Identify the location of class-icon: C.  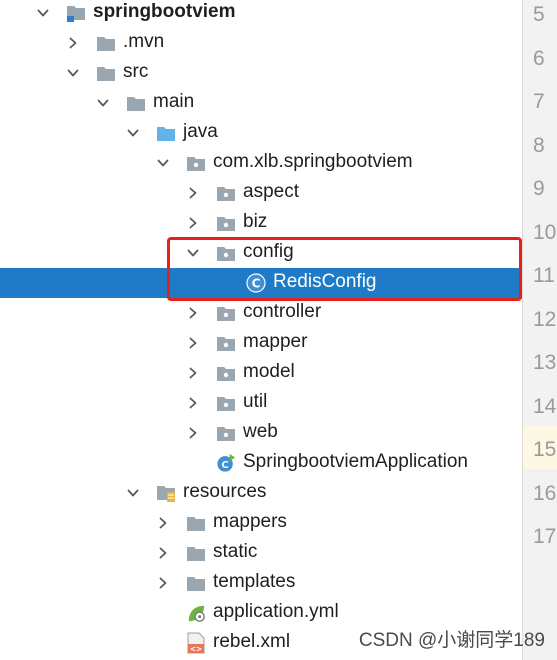
(256, 283).